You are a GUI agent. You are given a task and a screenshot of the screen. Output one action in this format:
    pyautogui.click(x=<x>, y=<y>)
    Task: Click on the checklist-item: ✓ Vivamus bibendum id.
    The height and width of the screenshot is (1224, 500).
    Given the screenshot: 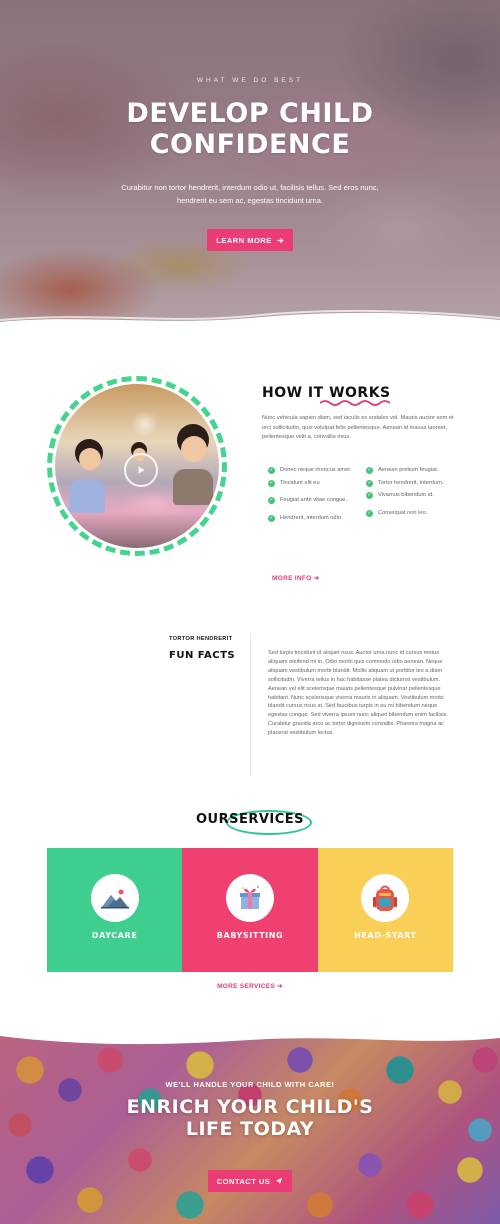 What is the action you would take?
    pyautogui.click(x=411, y=496)
    